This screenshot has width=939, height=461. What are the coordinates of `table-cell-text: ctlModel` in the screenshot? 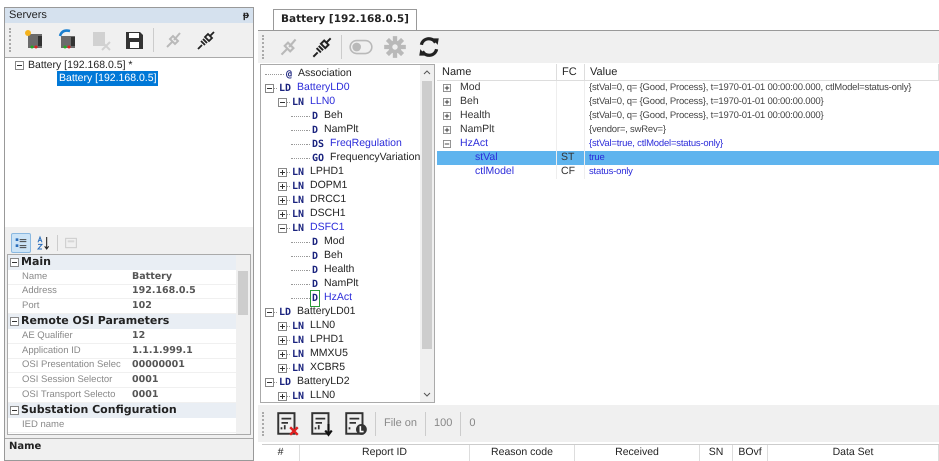 It's located at (494, 172).